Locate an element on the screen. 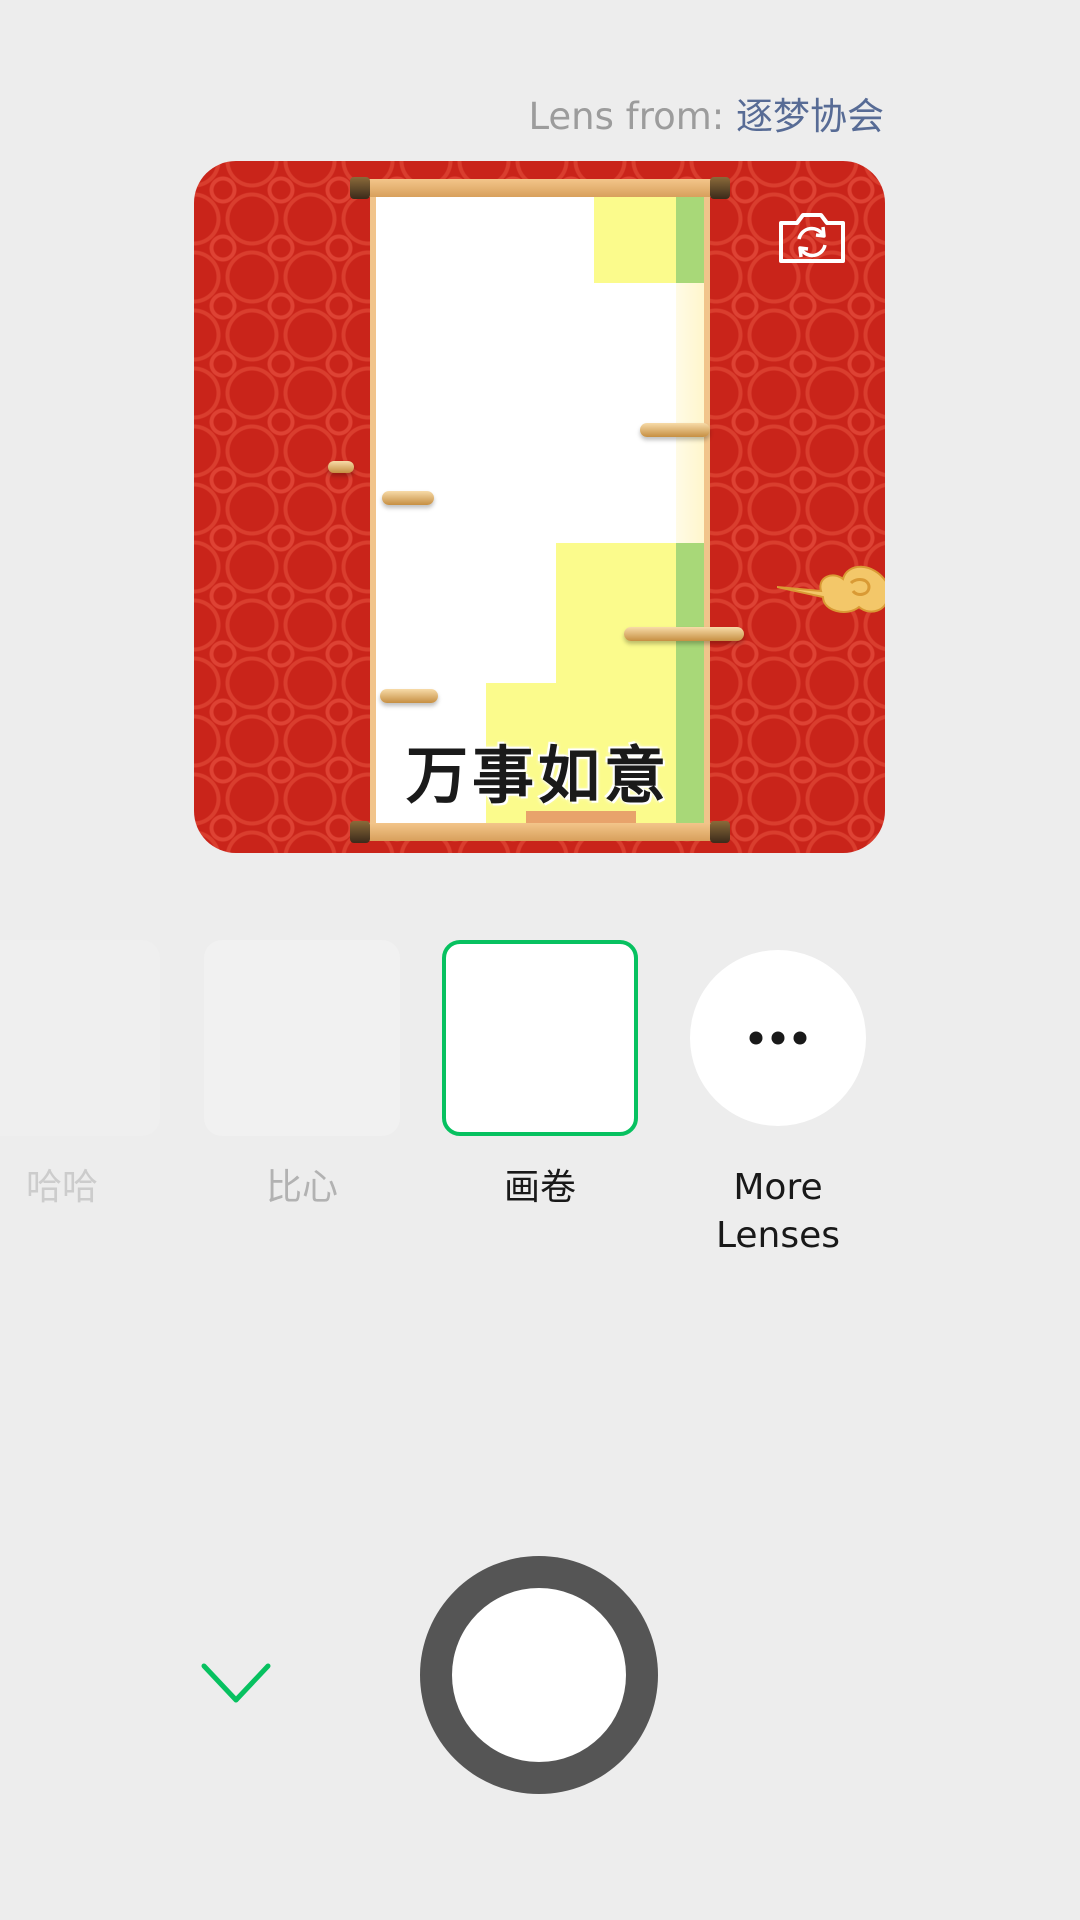 The width and height of the screenshot is (1080, 1920). collapse-button is located at coordinates (236, 1684).